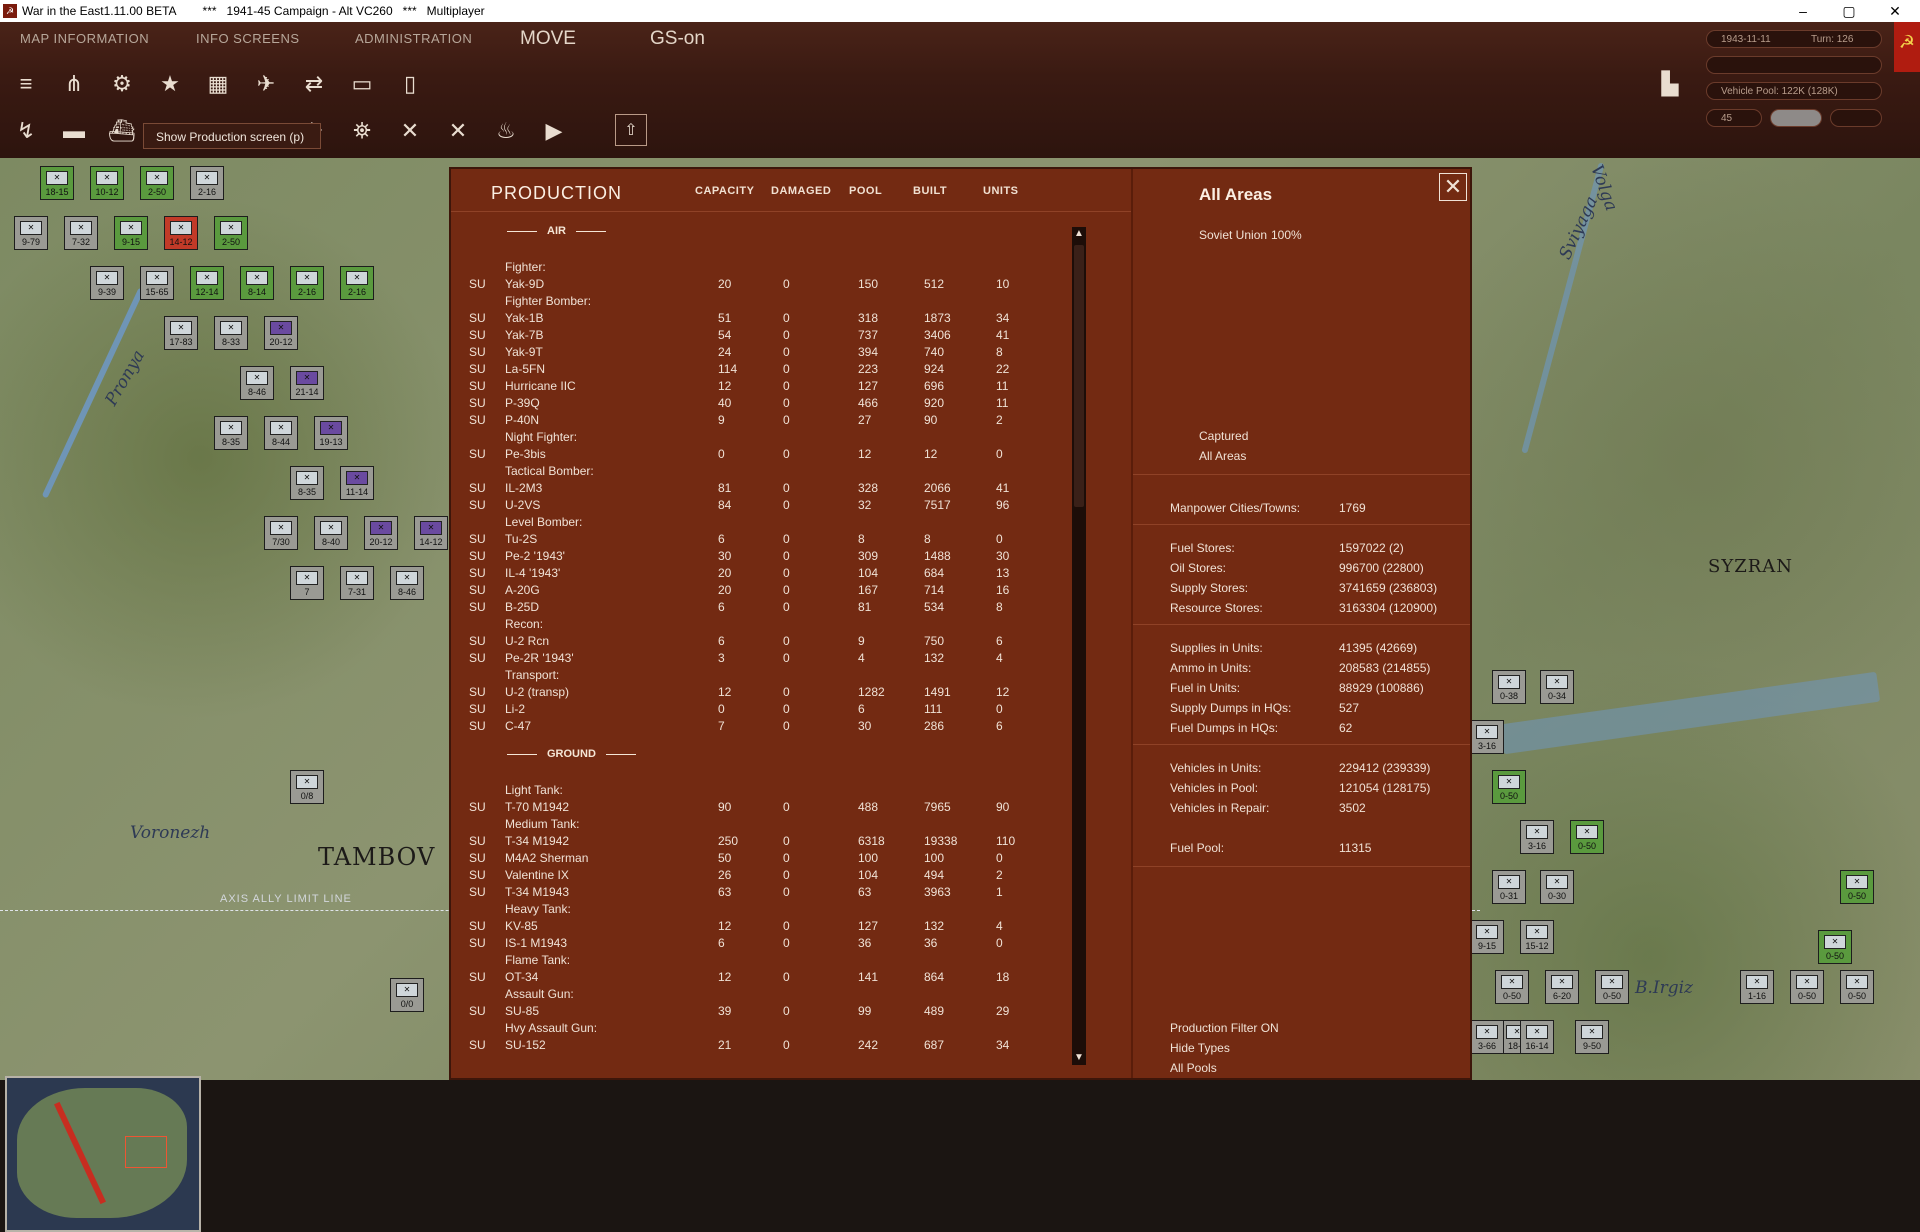 This screenshot has width=1920, height=1232. What do you see at coordinates (756, 693) in the screenshot?
I see `production-row: SU U-2 (transp) 12 0 1282 1491 12` at bounding box center [756, 693].